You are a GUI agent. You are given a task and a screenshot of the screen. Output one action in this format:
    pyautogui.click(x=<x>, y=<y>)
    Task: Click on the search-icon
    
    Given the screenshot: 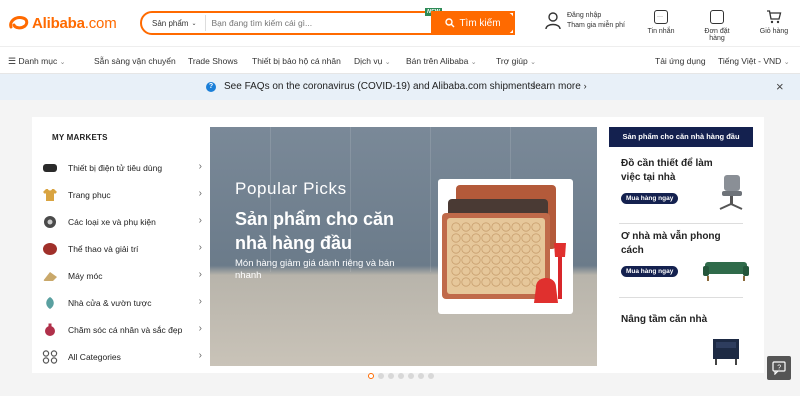 What is the action you would take?
    pyautogui.click(x=450, y=23)
    